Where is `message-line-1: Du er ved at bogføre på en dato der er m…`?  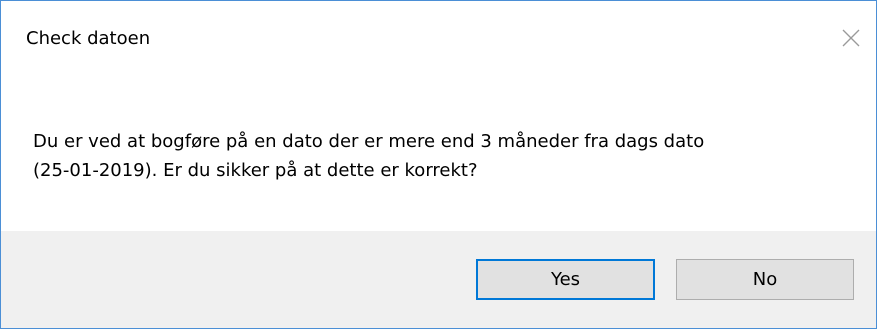 message-line-1: Du er ved at bogføre på en dato der er m… is located at coordinates (369, 141).